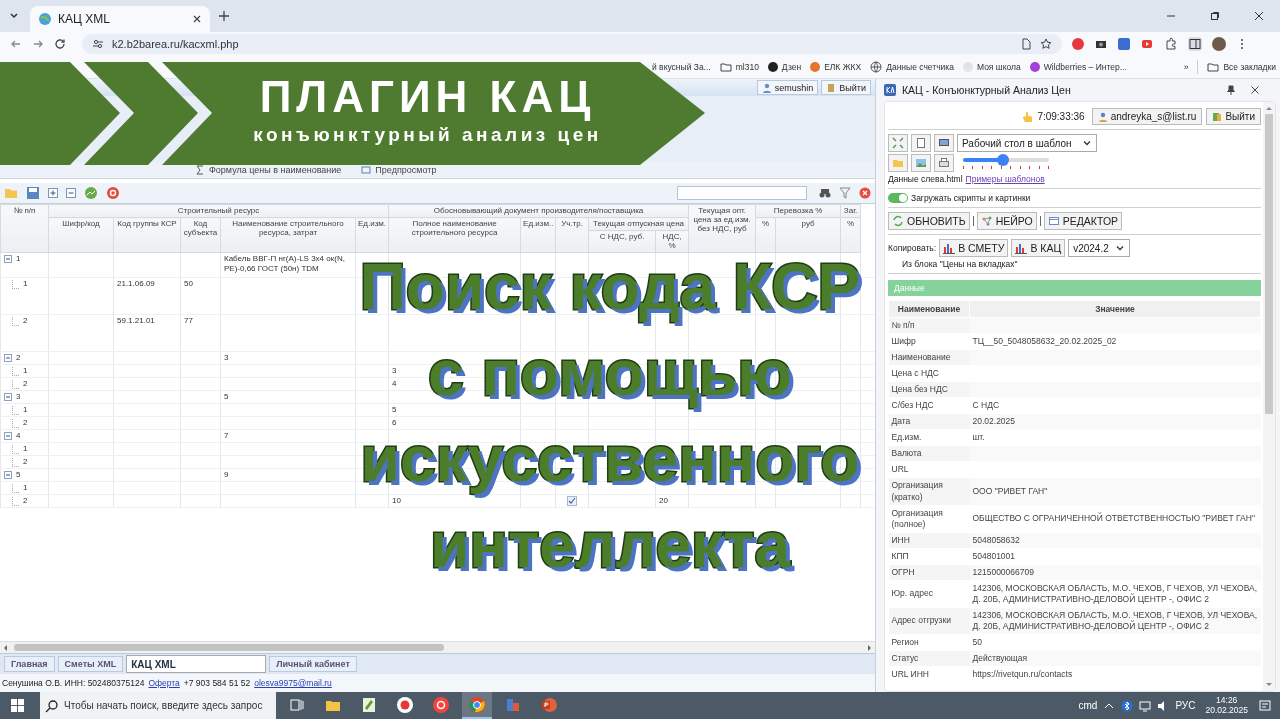  Describe the element at coordinates (1147, 116) in the screenshot. I see `account-button: andreyka_s@list.ru` at that location.